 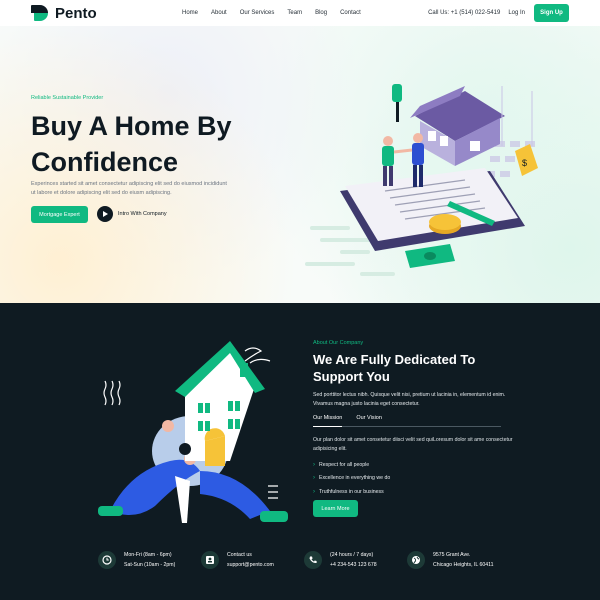 I want to click on contact-email: Contact us support@pento.com, so click(x=237, y=560).